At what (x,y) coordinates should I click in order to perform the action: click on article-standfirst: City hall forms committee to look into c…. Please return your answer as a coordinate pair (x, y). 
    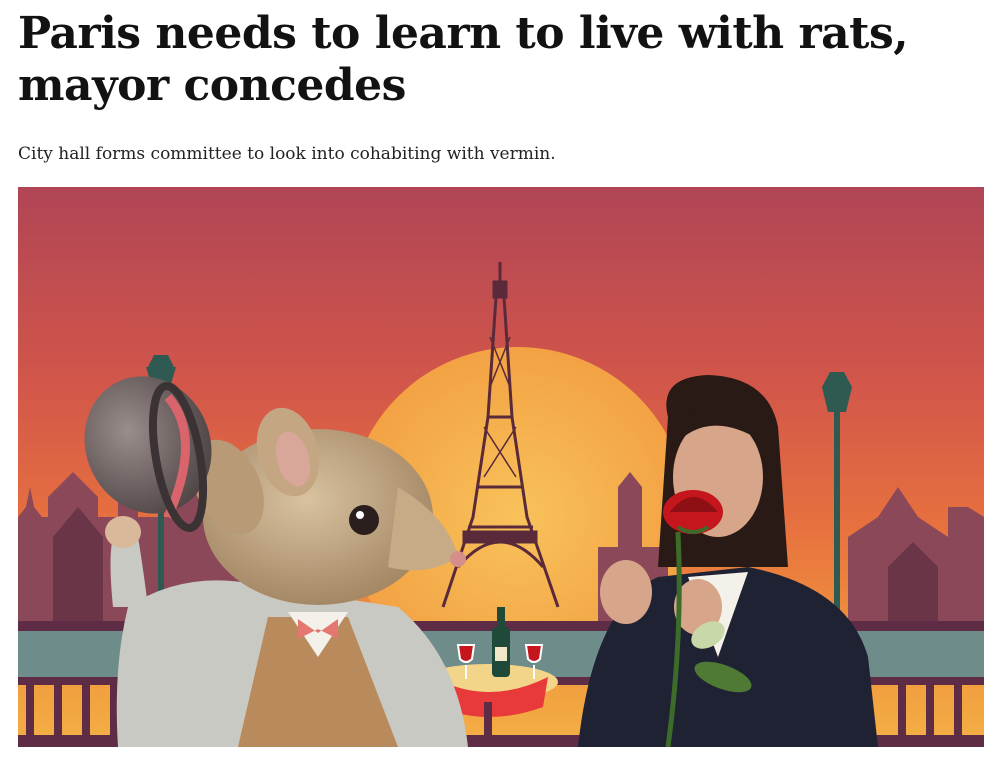
    Looking at the image, I should click on (287, 154).